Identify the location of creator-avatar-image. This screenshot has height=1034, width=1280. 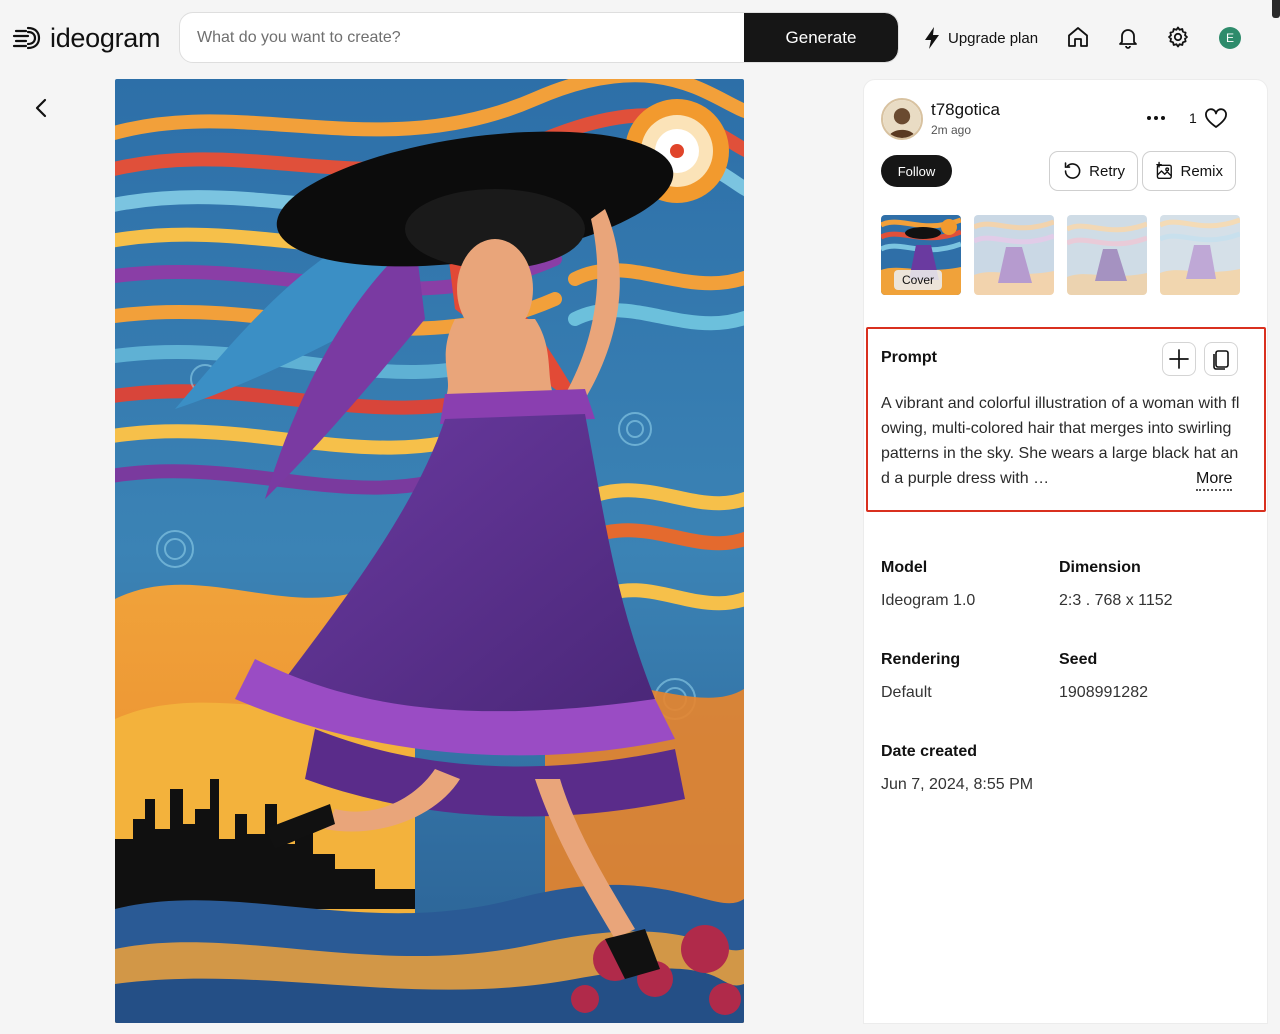
(902, 119).